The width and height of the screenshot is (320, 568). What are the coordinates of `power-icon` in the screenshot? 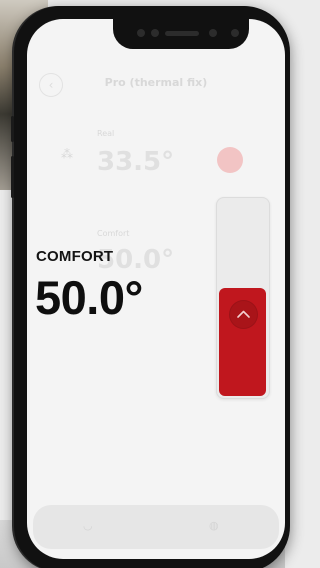 It's located at (230, 160).